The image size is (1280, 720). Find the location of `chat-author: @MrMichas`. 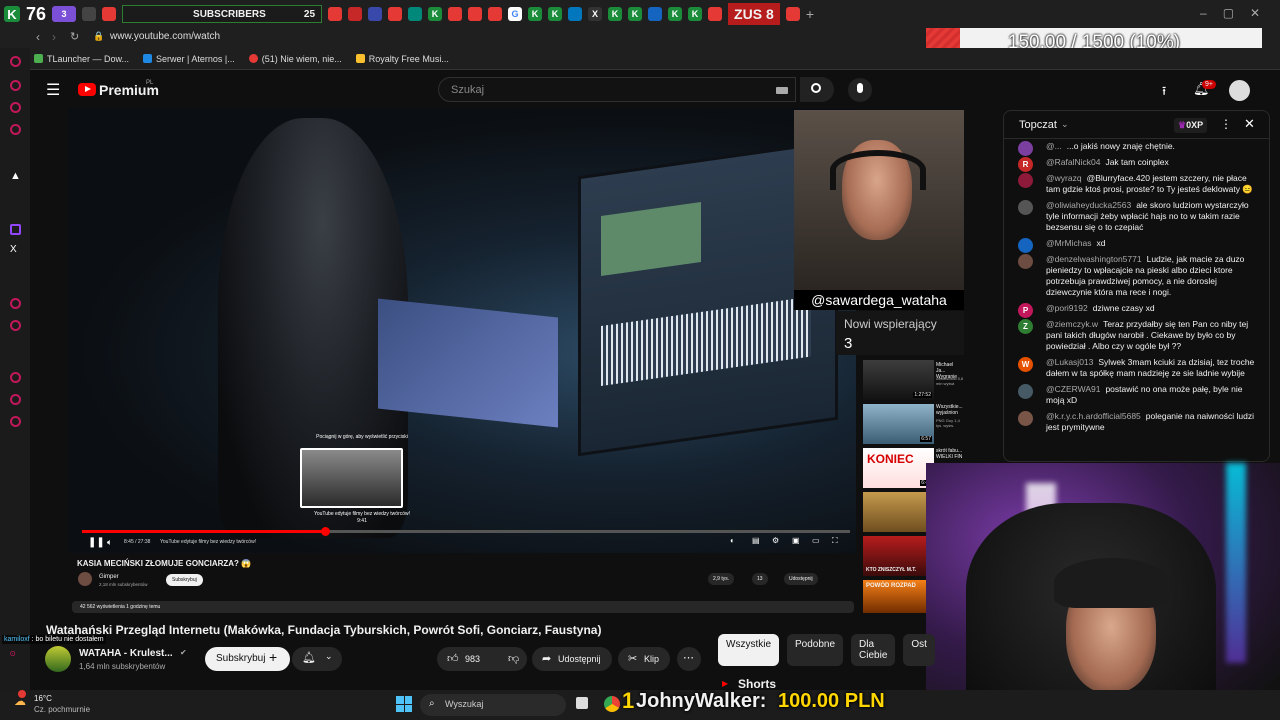

chat-author: @MrMichas is located at coordinates (1068, 243).